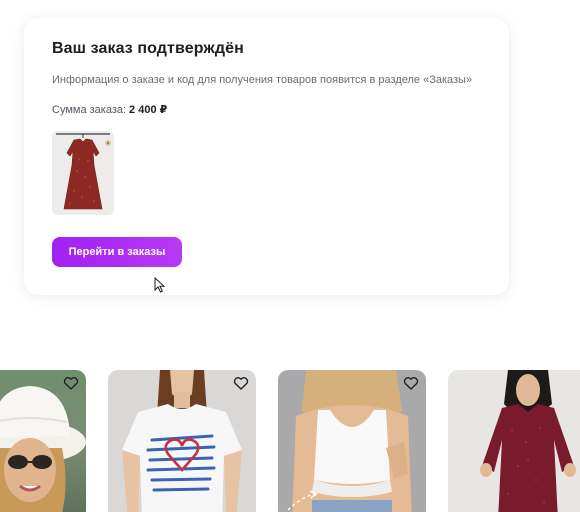 Image resolution: width=580 pixels, height=512 pixels. What do you see at coordinates (89, 110) in the screenshot?
I see `order-sum-label: Сумма заказа:` at bounding box center [89, 110].